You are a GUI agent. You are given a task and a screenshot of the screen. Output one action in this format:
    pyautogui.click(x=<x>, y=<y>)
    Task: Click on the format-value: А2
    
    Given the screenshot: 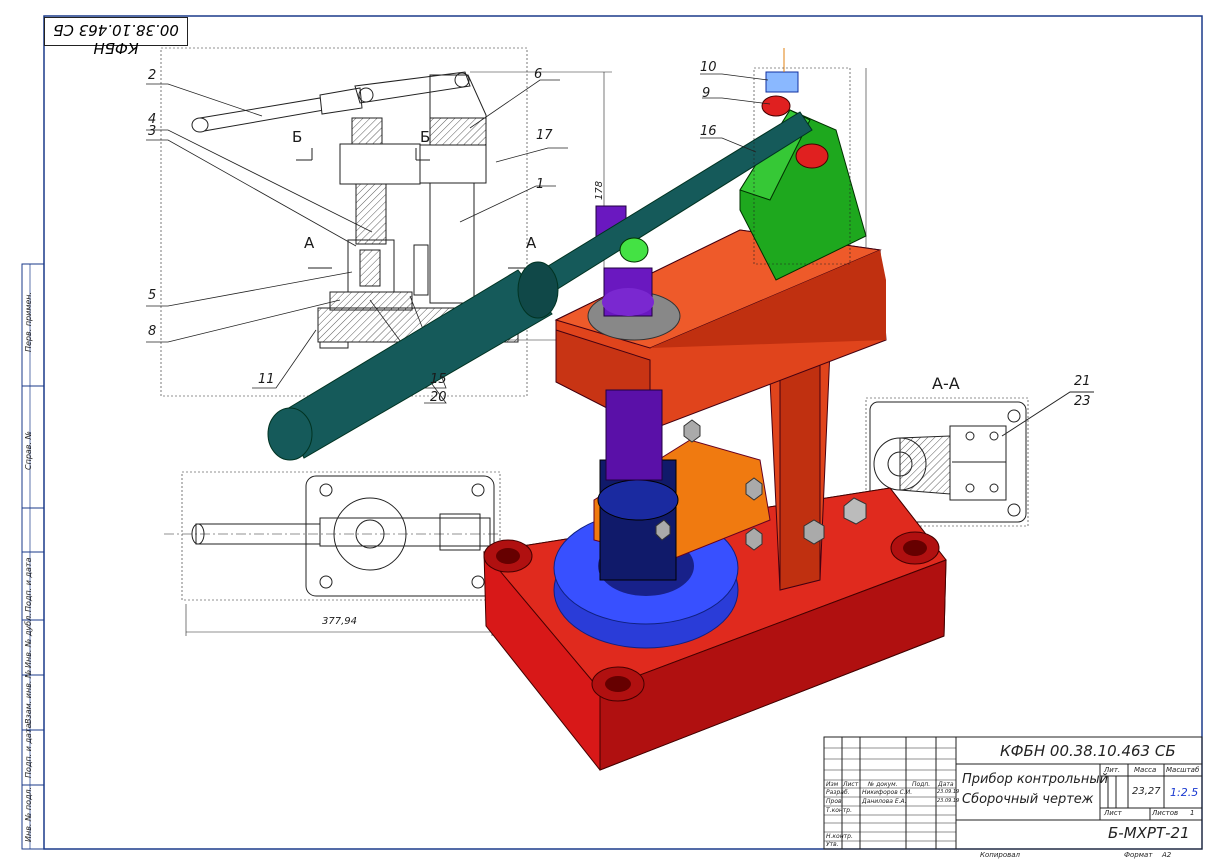 What is the action you would take?
    pyautogui.click(x=1167, y=855)
    